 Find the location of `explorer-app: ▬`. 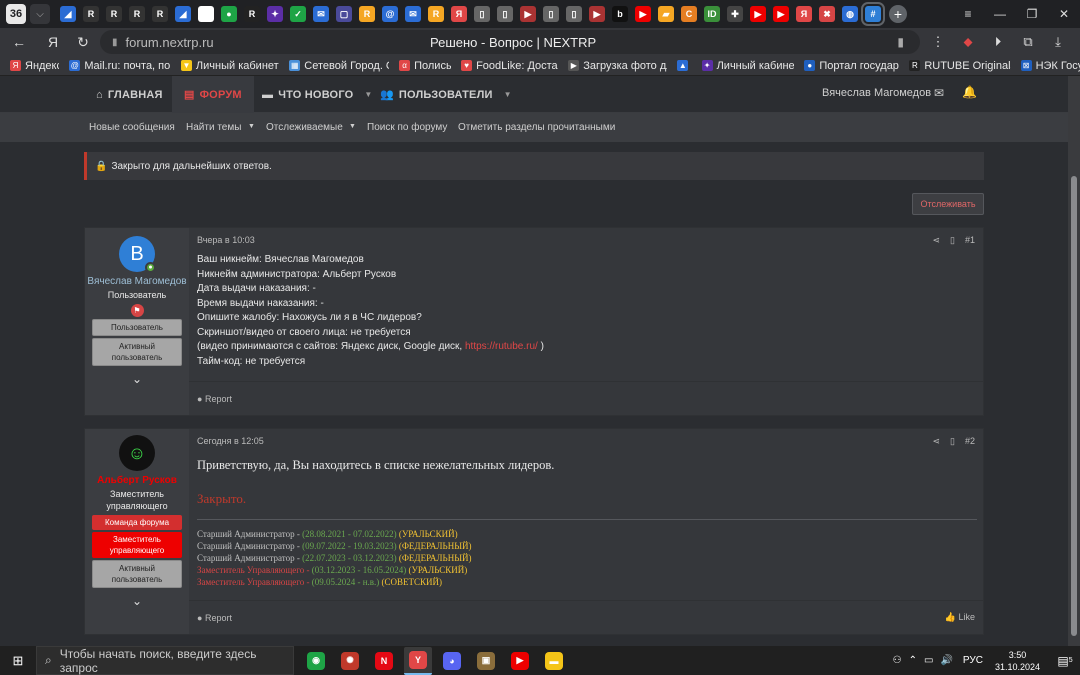

explorer-app: ▬ is located at coordinates (554, 661).